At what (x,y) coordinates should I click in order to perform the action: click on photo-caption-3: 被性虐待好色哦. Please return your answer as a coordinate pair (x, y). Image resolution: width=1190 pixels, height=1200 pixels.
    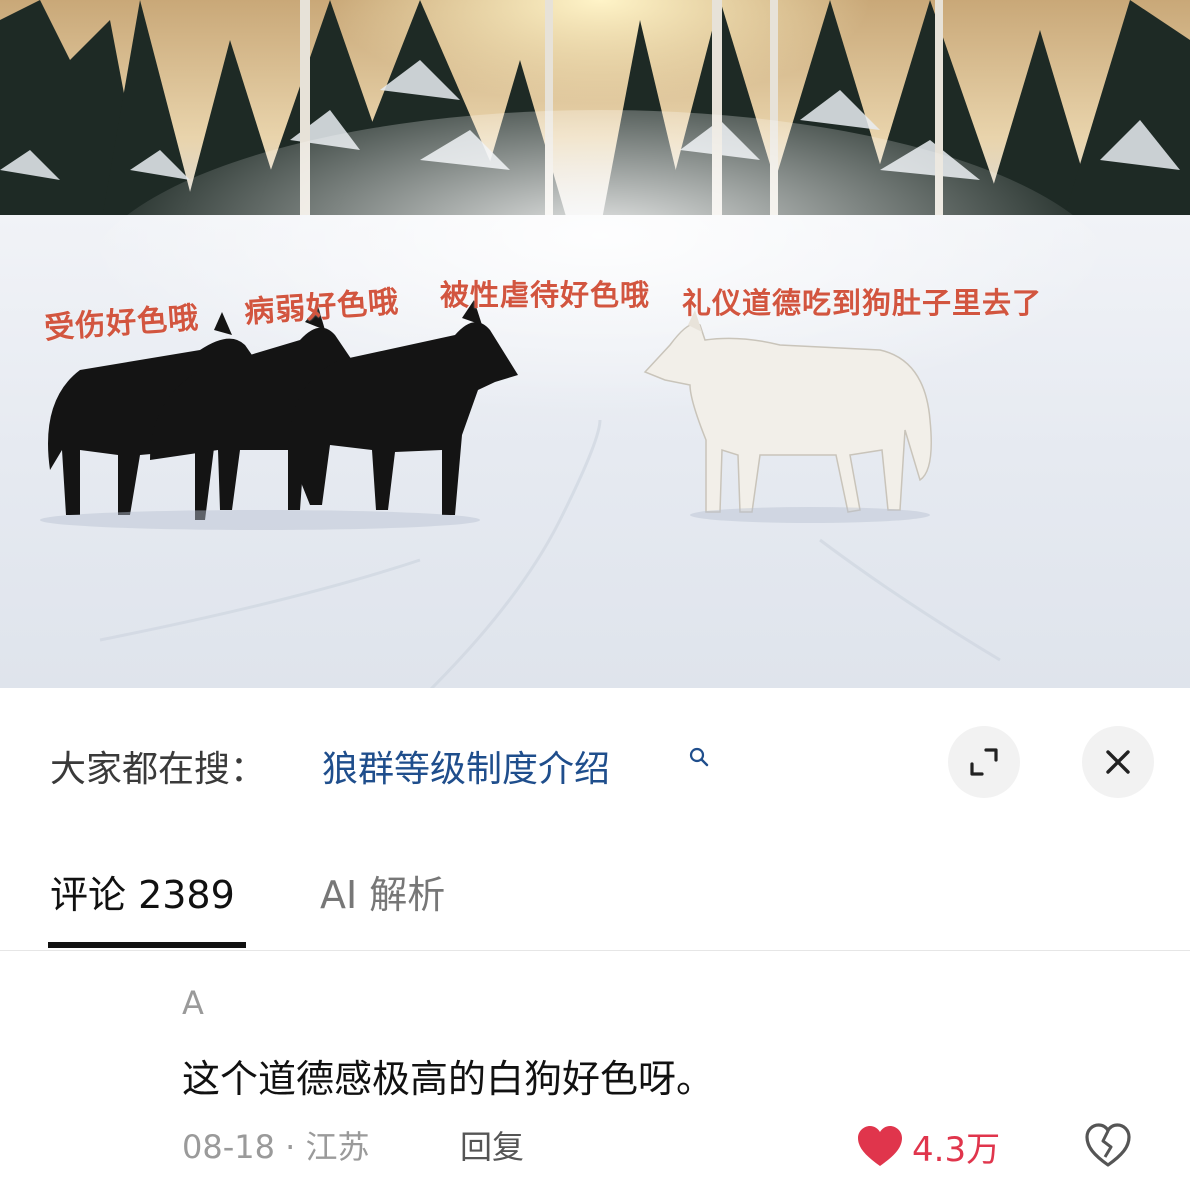
    Looking at the image, I should click on (545, 295).